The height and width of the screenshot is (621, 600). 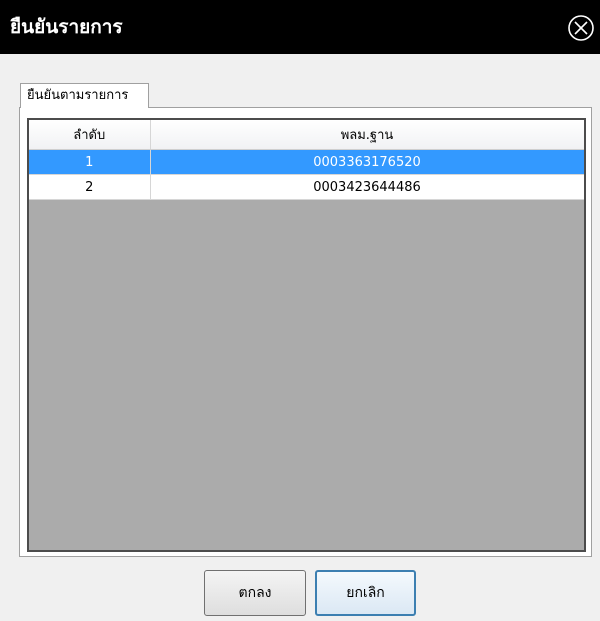 I want to click on table-row: 1 0003363176520, so click(x=306, y=162).